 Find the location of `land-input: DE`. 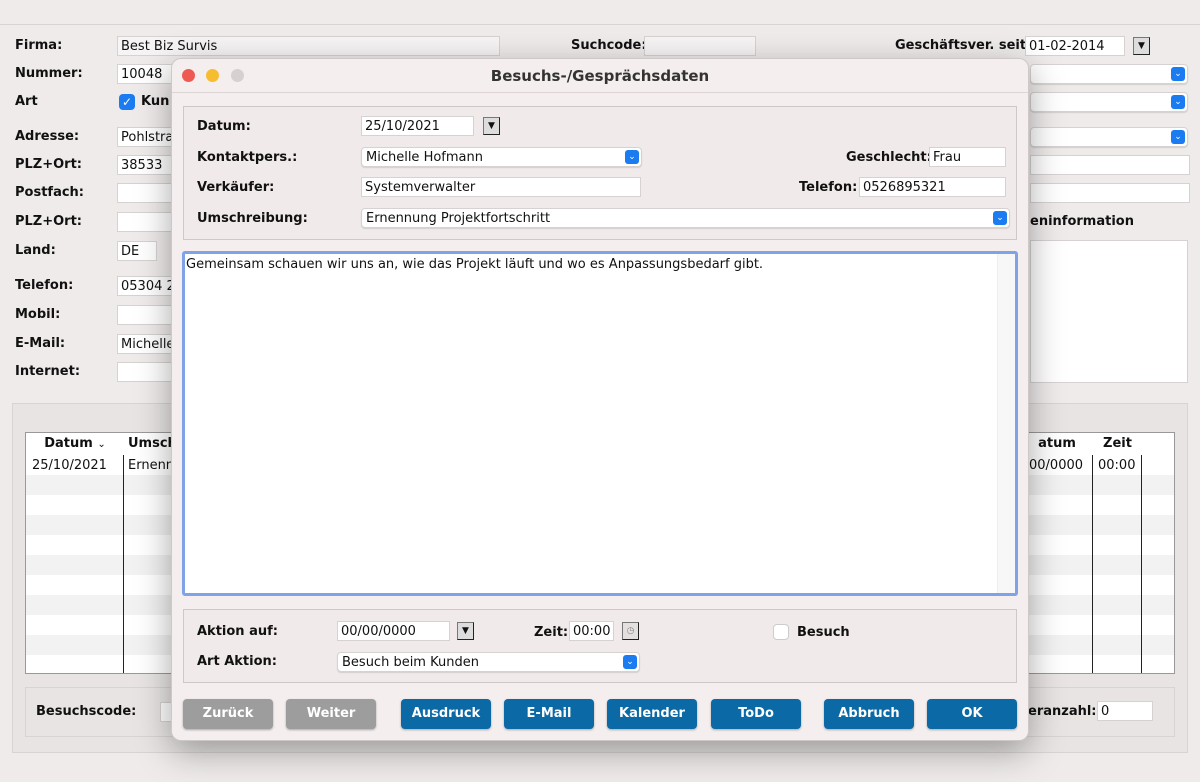

land-input: DE is located at coordinates (137, 251).